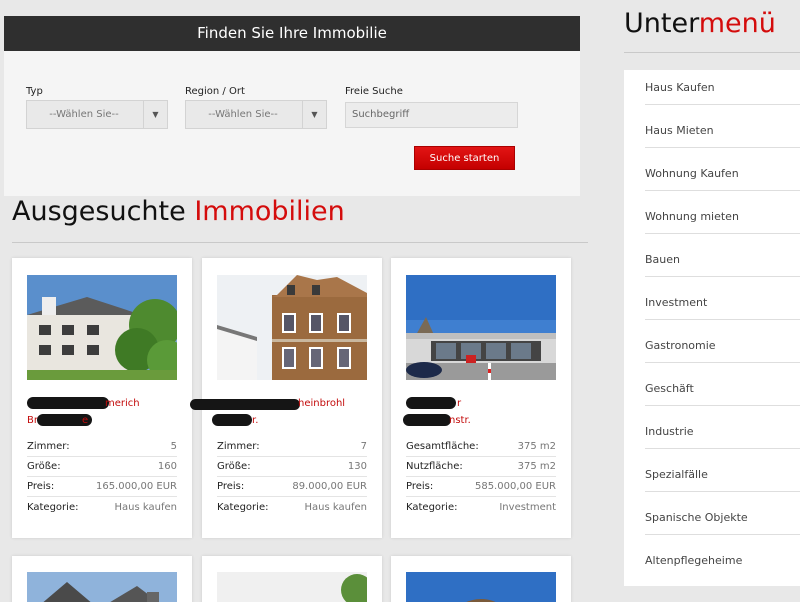 This screenshot has width=800, height=602. What do you see at coordinates (720, 517) in the screenshot?
I see `sidebar-item-spanische-objekte: Spanische Objekte` at bounding box center [720, 517].